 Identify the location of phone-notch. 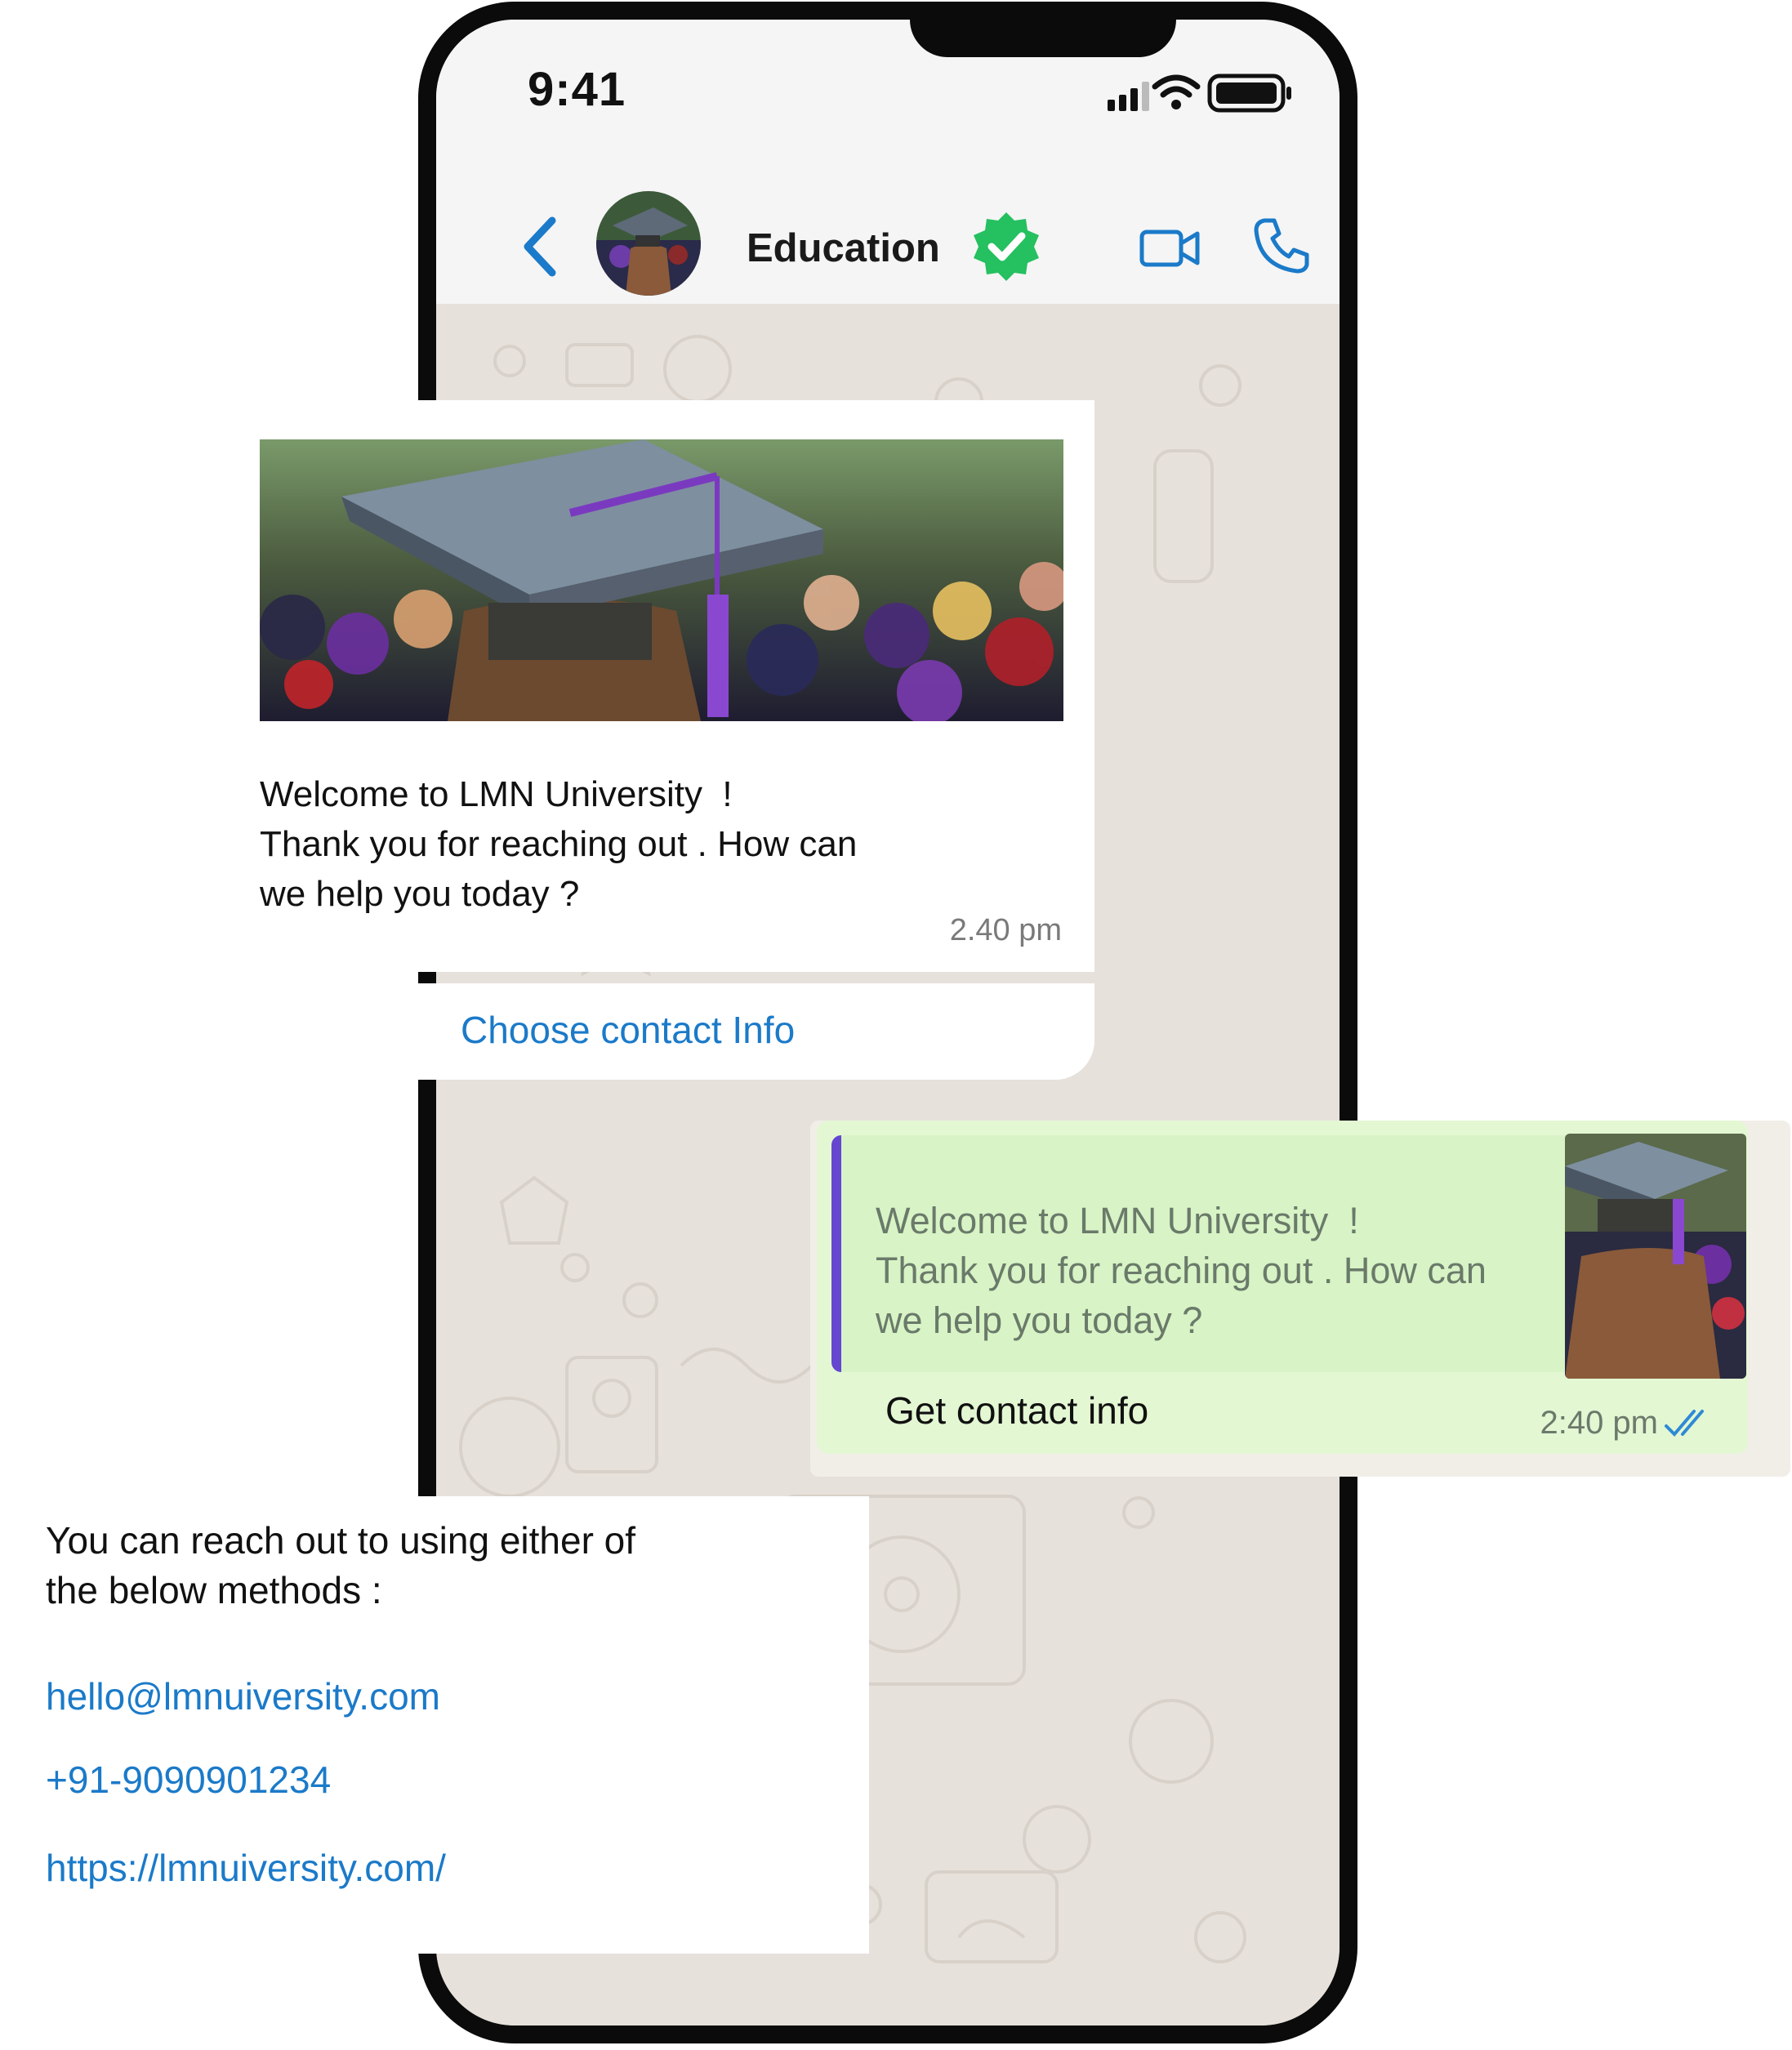
(1043, 39).